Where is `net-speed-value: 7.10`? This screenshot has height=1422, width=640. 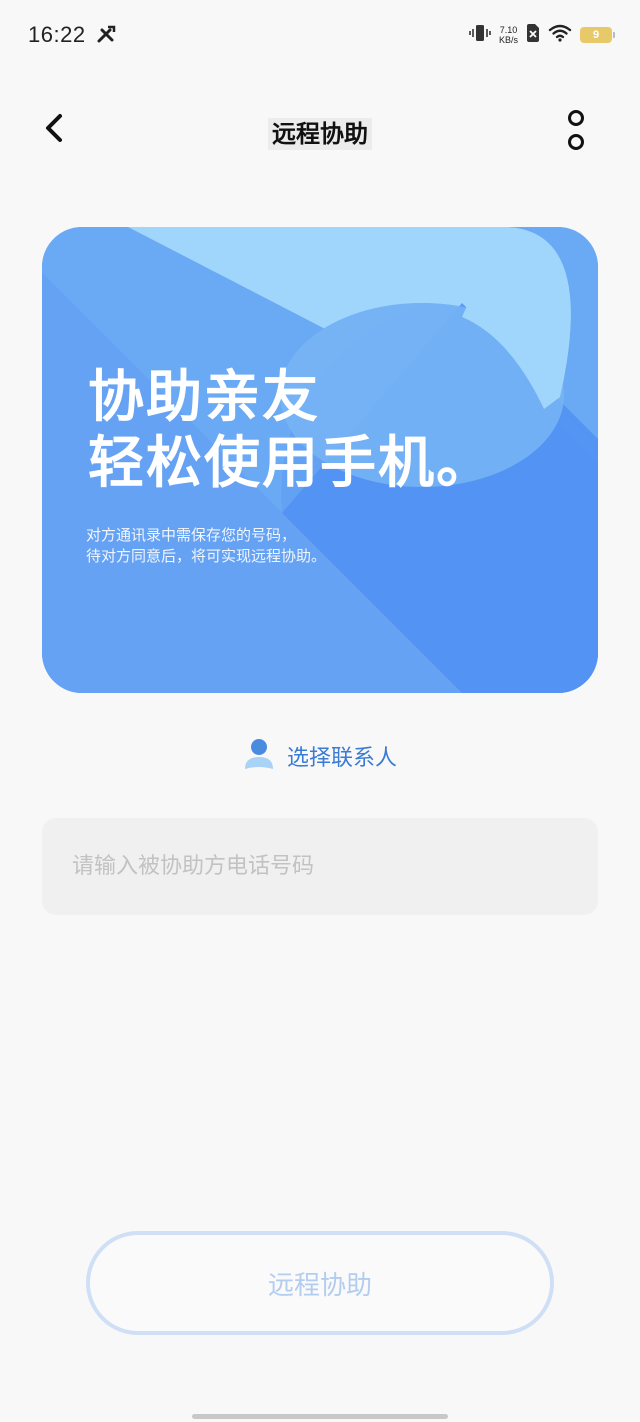 net-speed-value: 7.10 is located at coordinates (508, 30).